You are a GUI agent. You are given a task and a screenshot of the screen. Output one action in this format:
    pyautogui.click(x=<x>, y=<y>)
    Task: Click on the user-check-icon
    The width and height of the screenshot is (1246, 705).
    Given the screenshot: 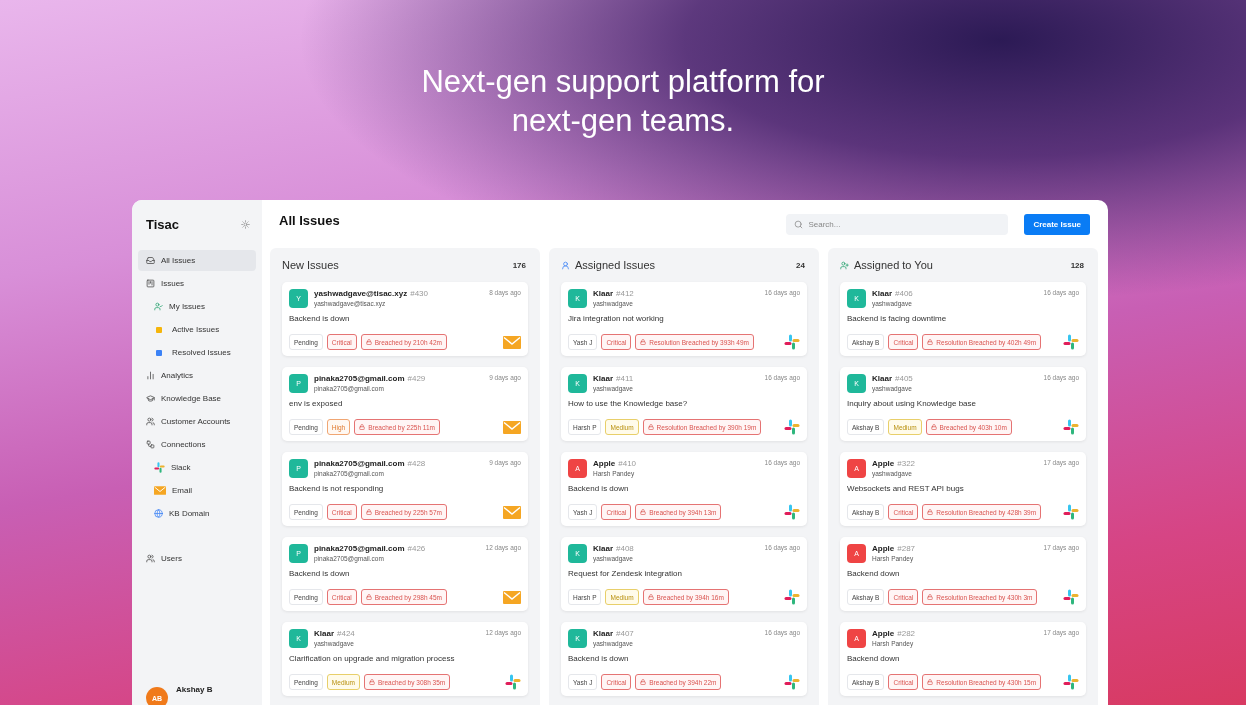 What is the action you would take?
    pyautogui.click(x=158, y=306)
    